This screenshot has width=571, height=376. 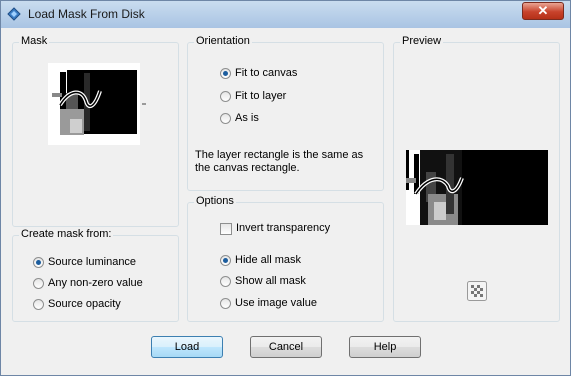 What do you see at coordinates (477, 187) in the screenshot?
I see `preview-image` at bounding box center [477, 187].